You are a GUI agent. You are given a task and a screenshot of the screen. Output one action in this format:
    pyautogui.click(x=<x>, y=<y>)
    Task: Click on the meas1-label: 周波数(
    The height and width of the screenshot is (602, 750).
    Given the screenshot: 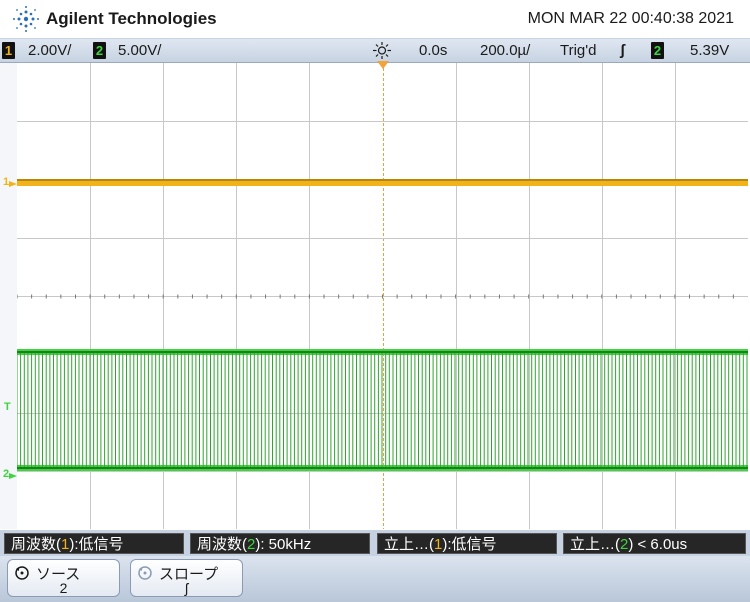 What is the action you would take?
    pyautogui.click(x=36, y=544)
    